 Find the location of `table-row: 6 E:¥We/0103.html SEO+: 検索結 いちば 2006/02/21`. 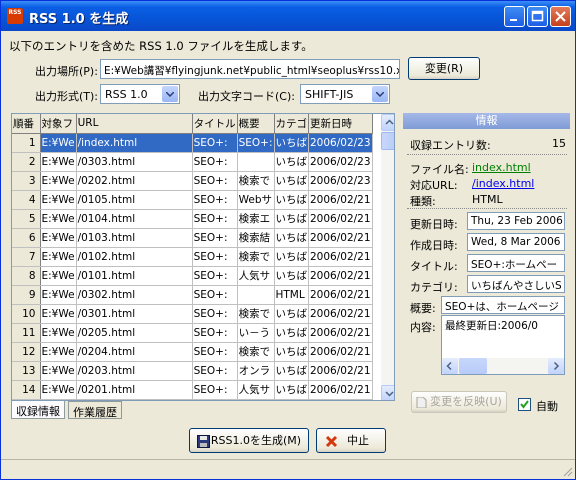

table-row: 6 E:¥We/0103.html SEO+: 検索結 いちば 2006/02/21 is located at coordinates (192, 238).